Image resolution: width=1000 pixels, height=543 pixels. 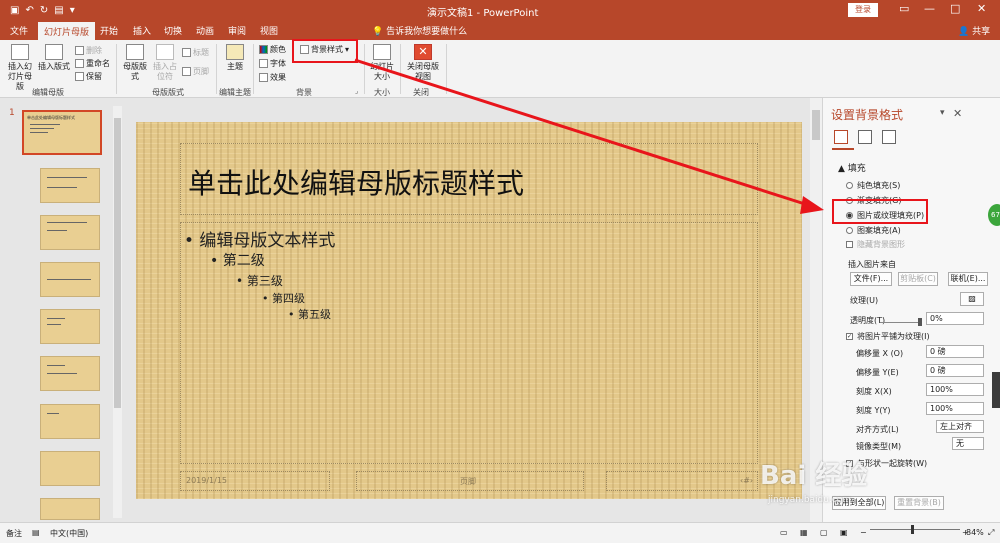 What do you see at coordinates (12, 113) in the screenshot?
I see `slide-number: 1` at bounding box center [12, 113].